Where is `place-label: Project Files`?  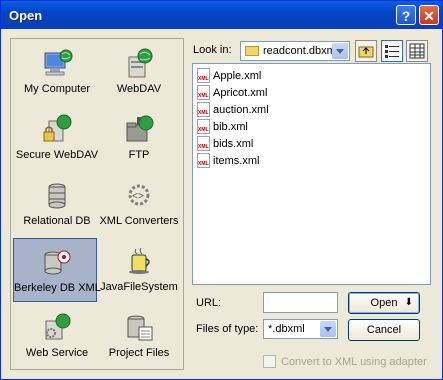 place-label: Project Files is located at coordinates (139, 353).